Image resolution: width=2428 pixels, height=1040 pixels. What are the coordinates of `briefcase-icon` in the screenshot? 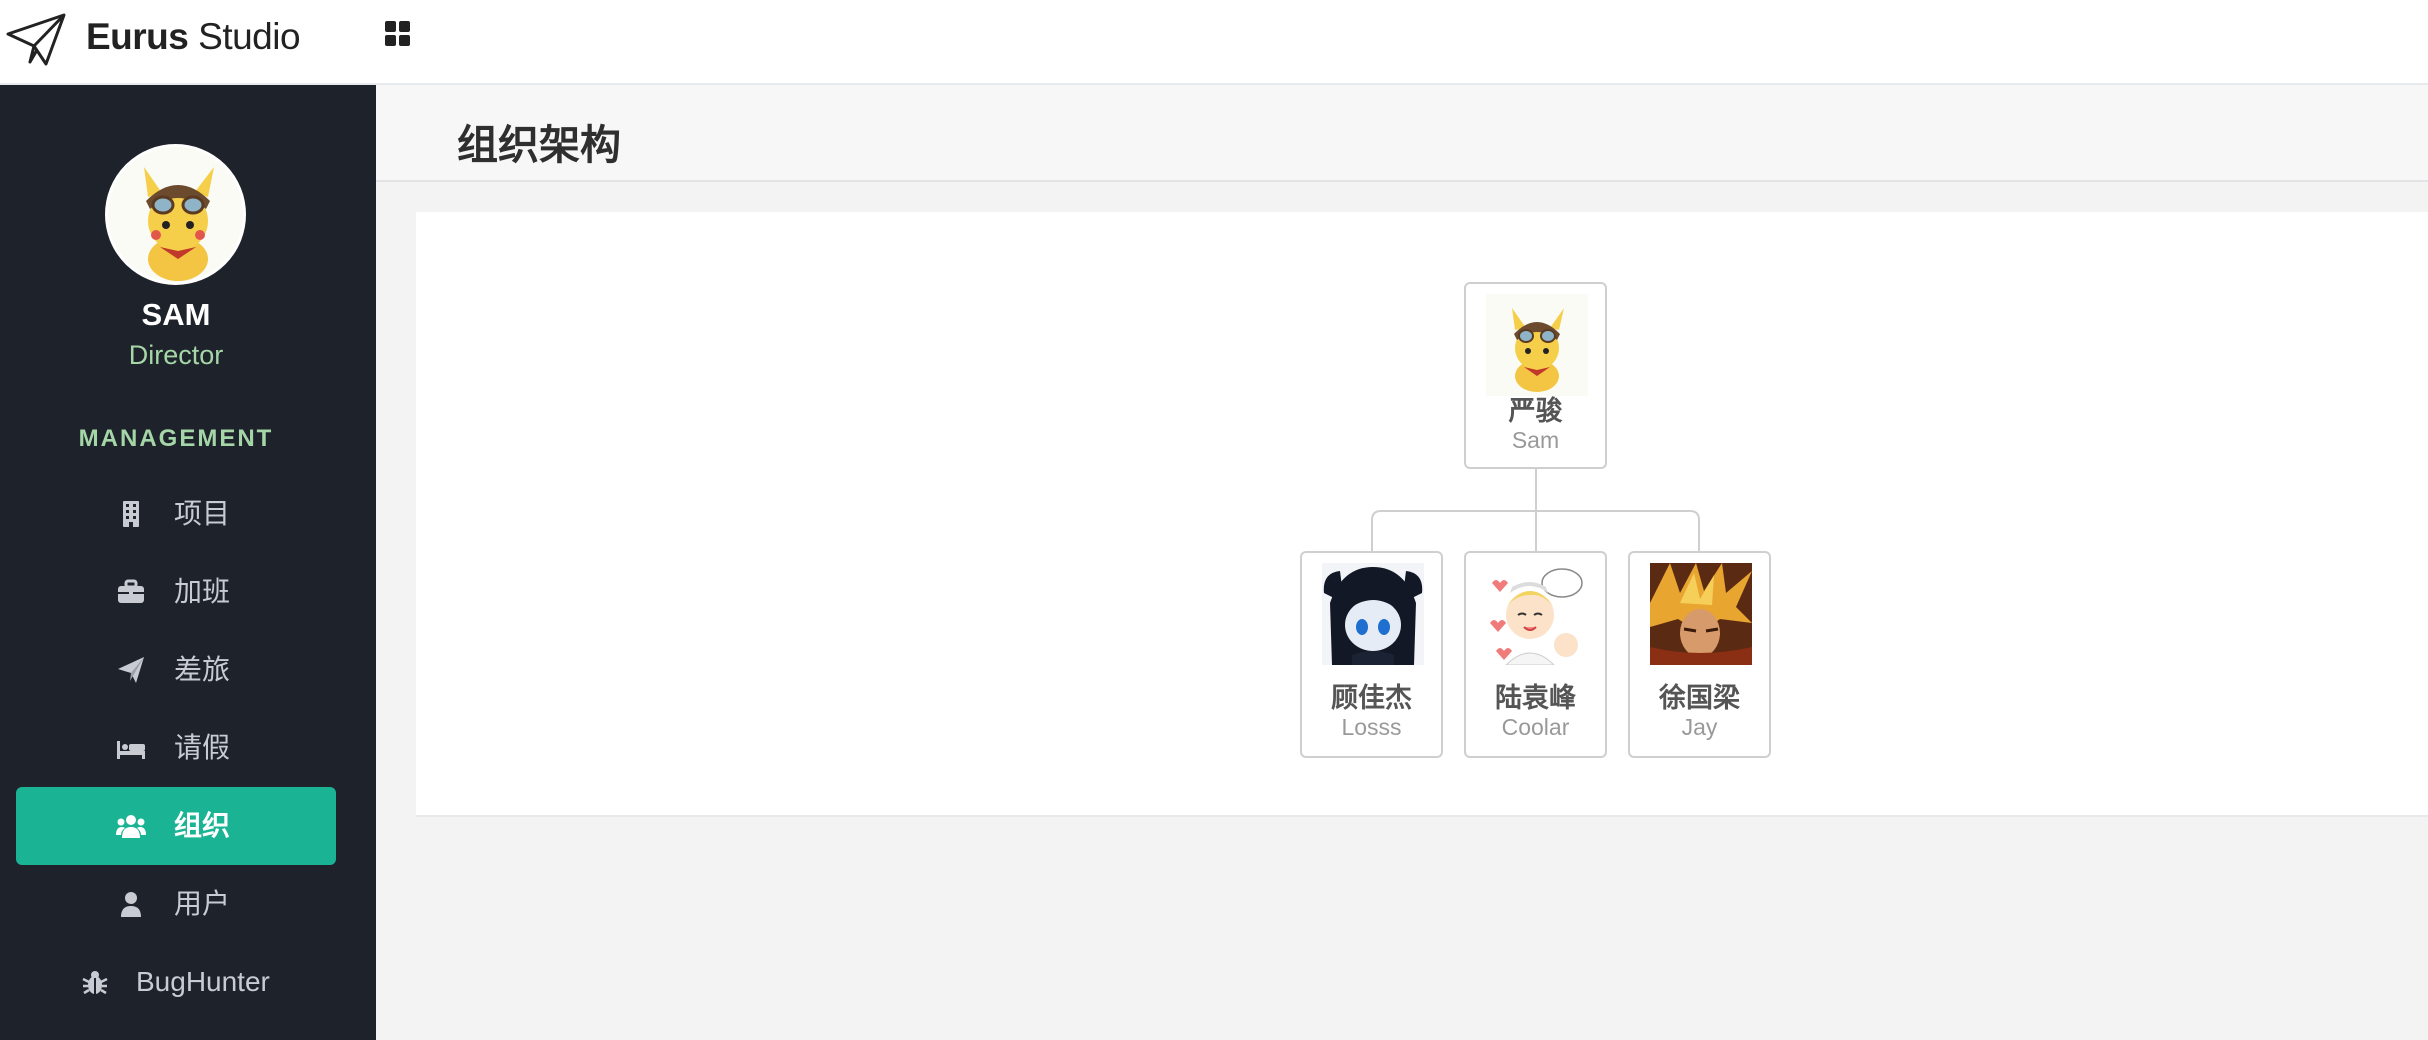 It's located at (131, 591).